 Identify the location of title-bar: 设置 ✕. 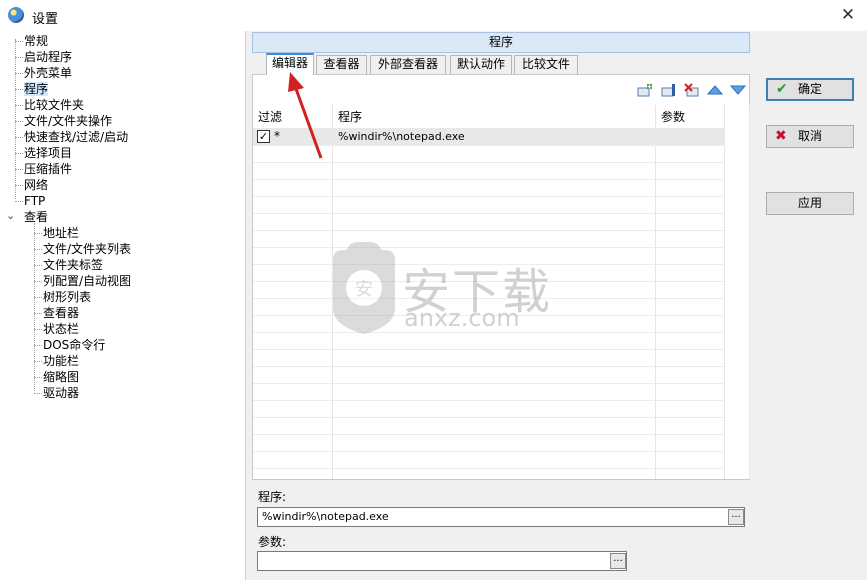
(433, 15).